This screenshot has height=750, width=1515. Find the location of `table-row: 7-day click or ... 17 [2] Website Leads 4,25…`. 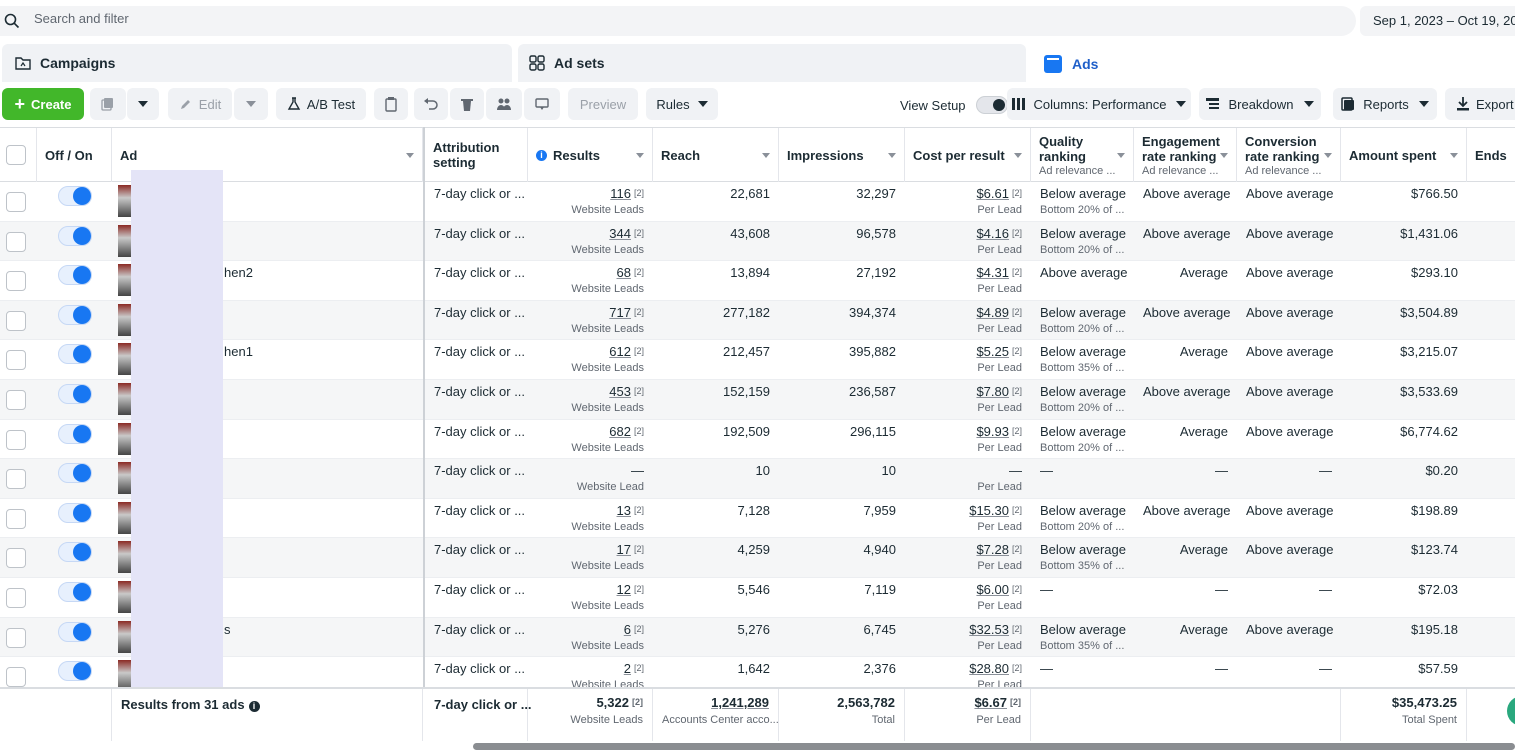

table-row: 7-day click or ... 17 [2] Website Leads 4,25… is located at coordinates (757, 558).